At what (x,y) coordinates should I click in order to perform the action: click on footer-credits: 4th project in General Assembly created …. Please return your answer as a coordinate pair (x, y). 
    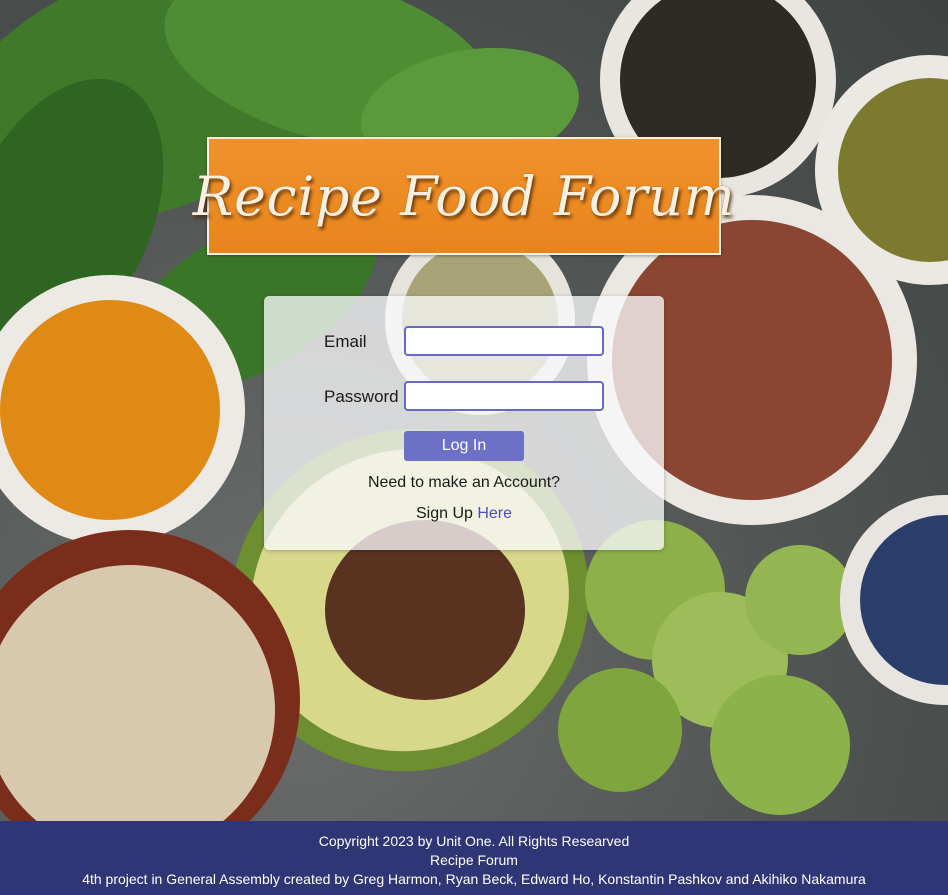
    Looking at the image, I should click on (474, 879).